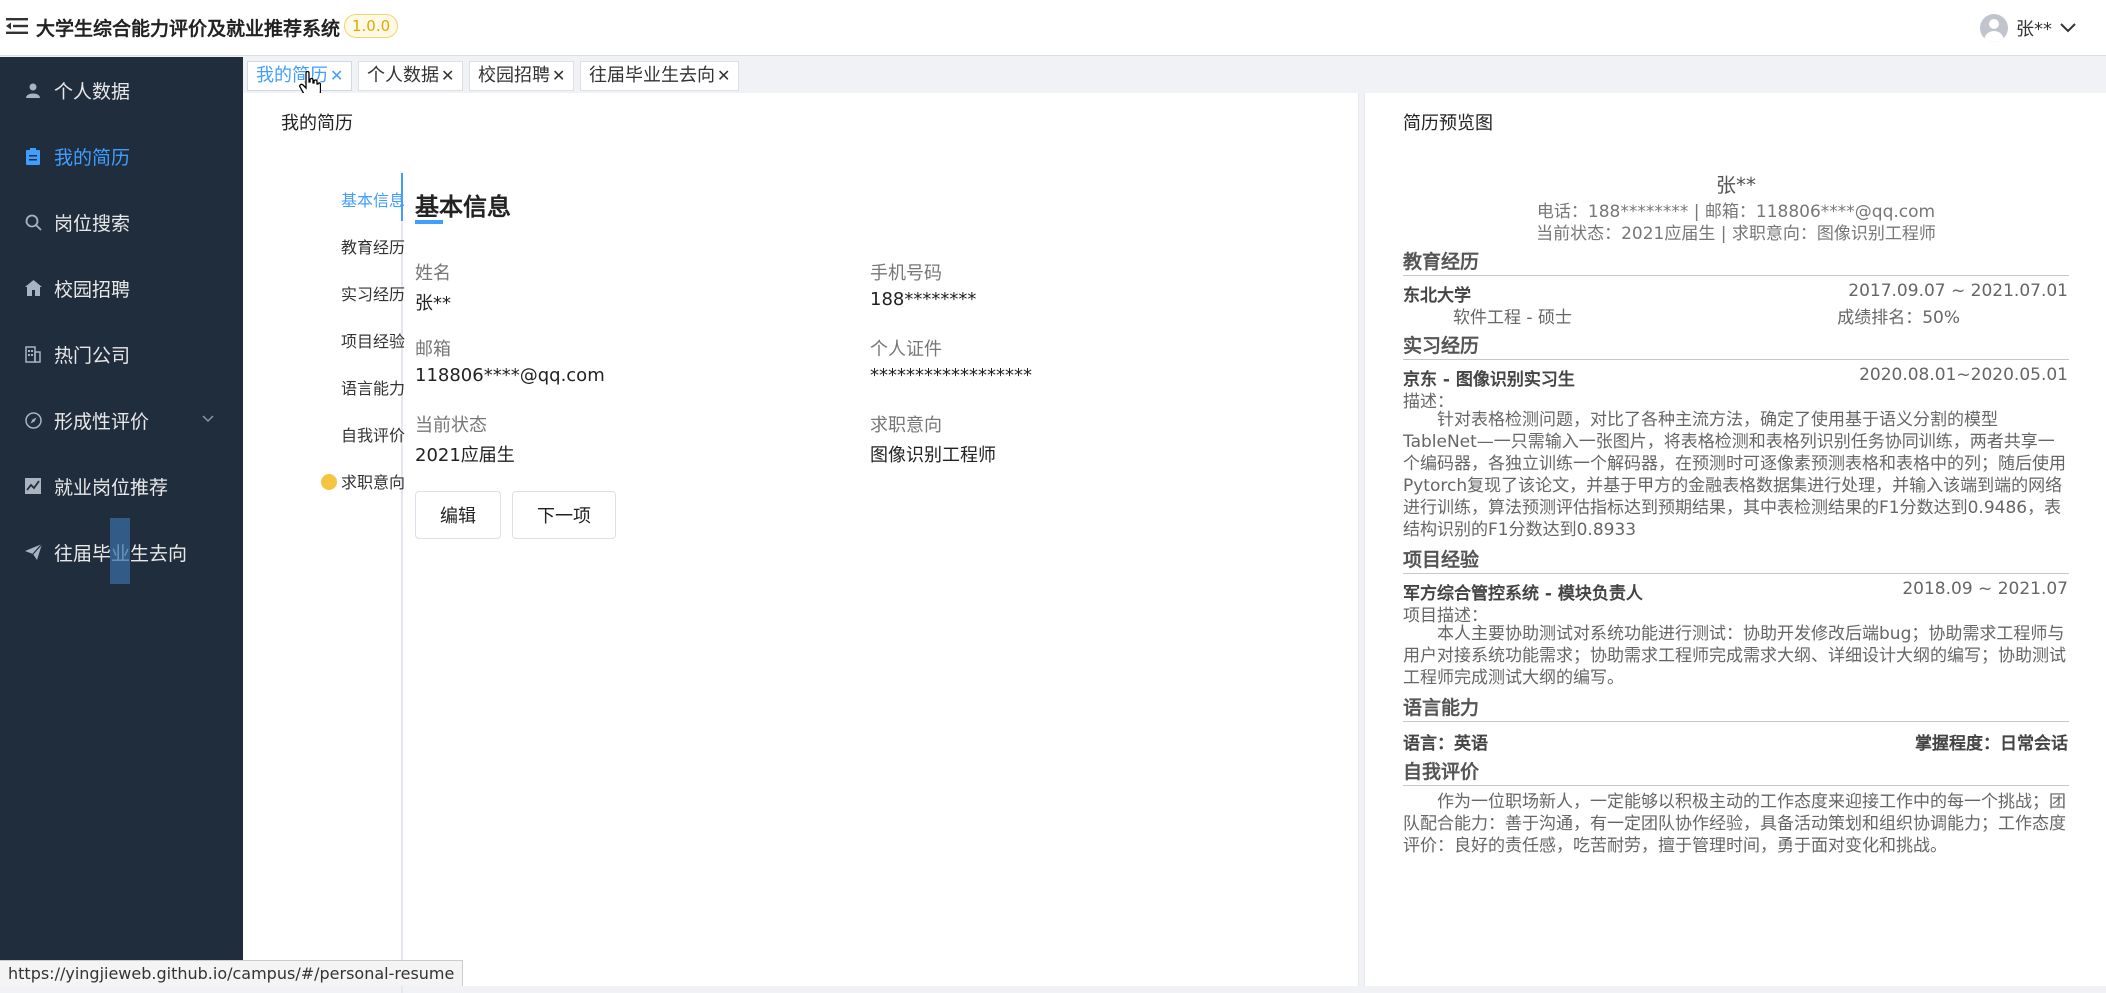 The height and width of the screenshot is (993, 2106). I want to click on user-name: 张**, so click(2034, 28).